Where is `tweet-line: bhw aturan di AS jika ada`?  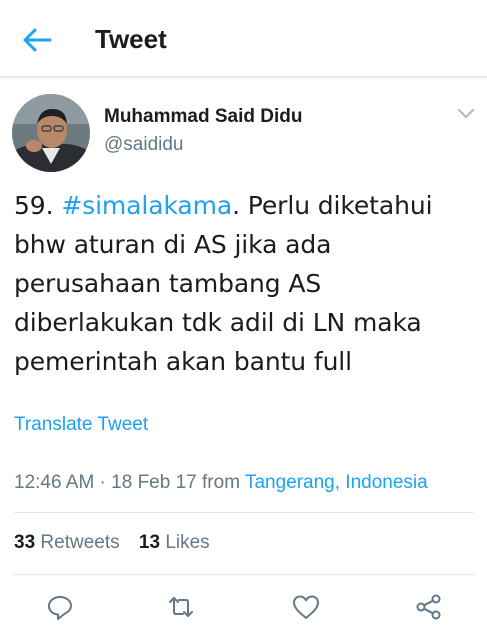
tweet-line: bhw aturan di AS jika ada is located at coordinates (173, 244).